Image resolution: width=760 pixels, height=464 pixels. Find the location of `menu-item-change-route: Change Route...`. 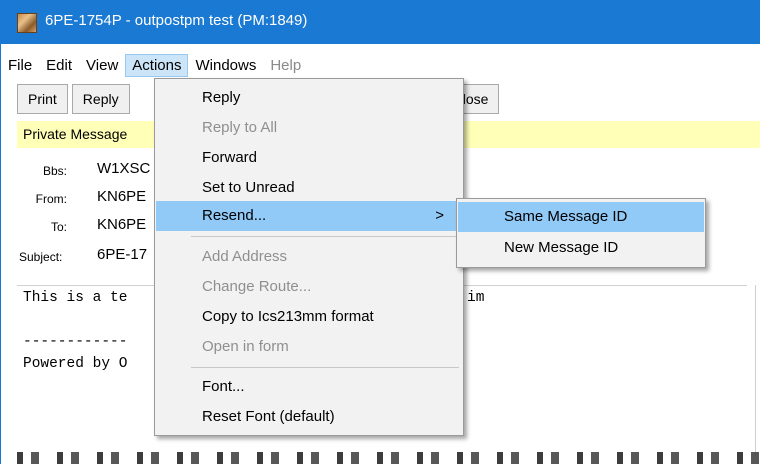

menu-item-change-route: Change Route... is located at coordinates (309, 287).